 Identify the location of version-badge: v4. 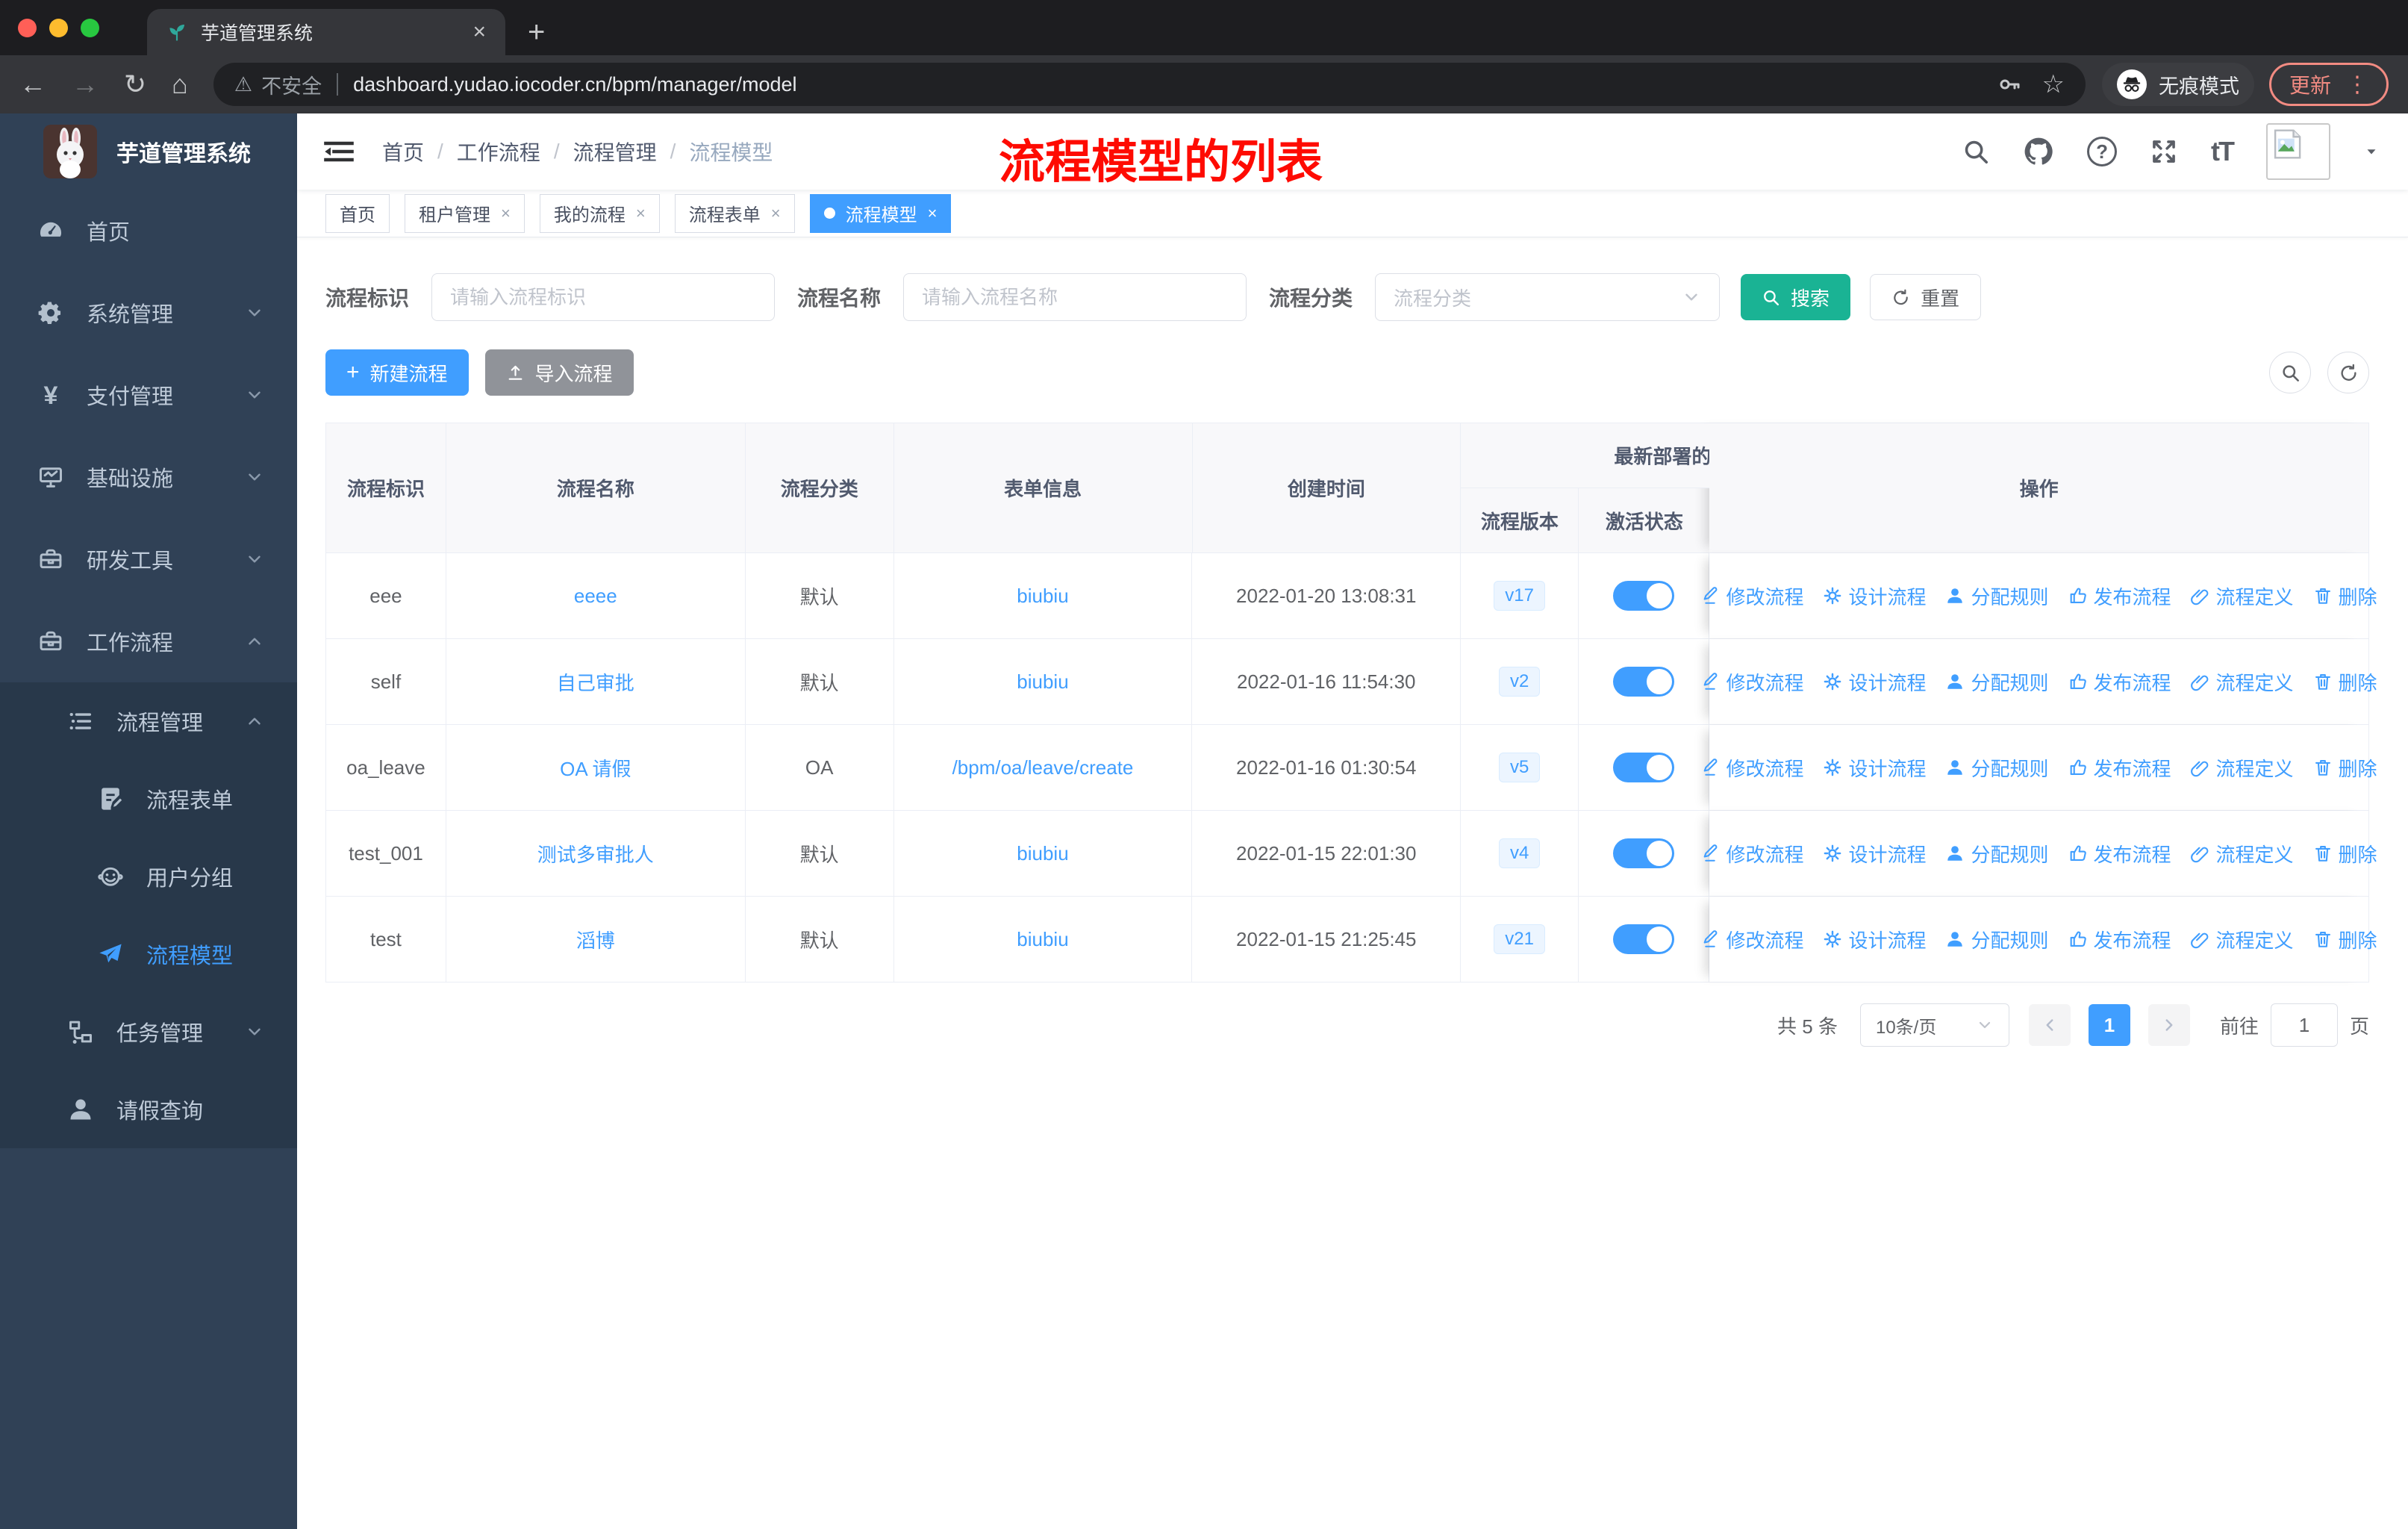
(1519, 853).